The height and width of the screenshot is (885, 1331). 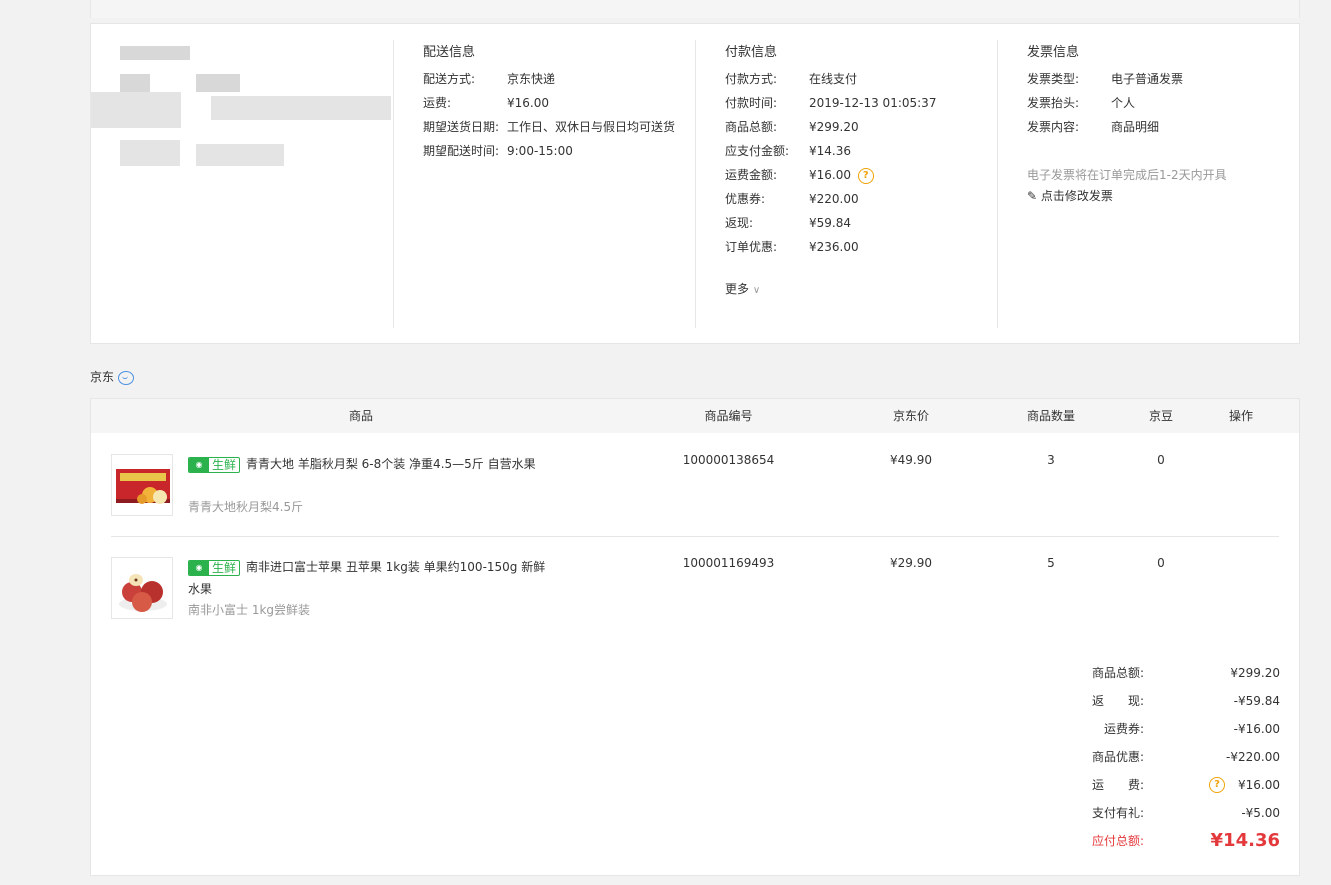 What do you see at coordinates (737, 289) in the screenshot?
I see `more-label: 更多` at bounding box center [737, 289].